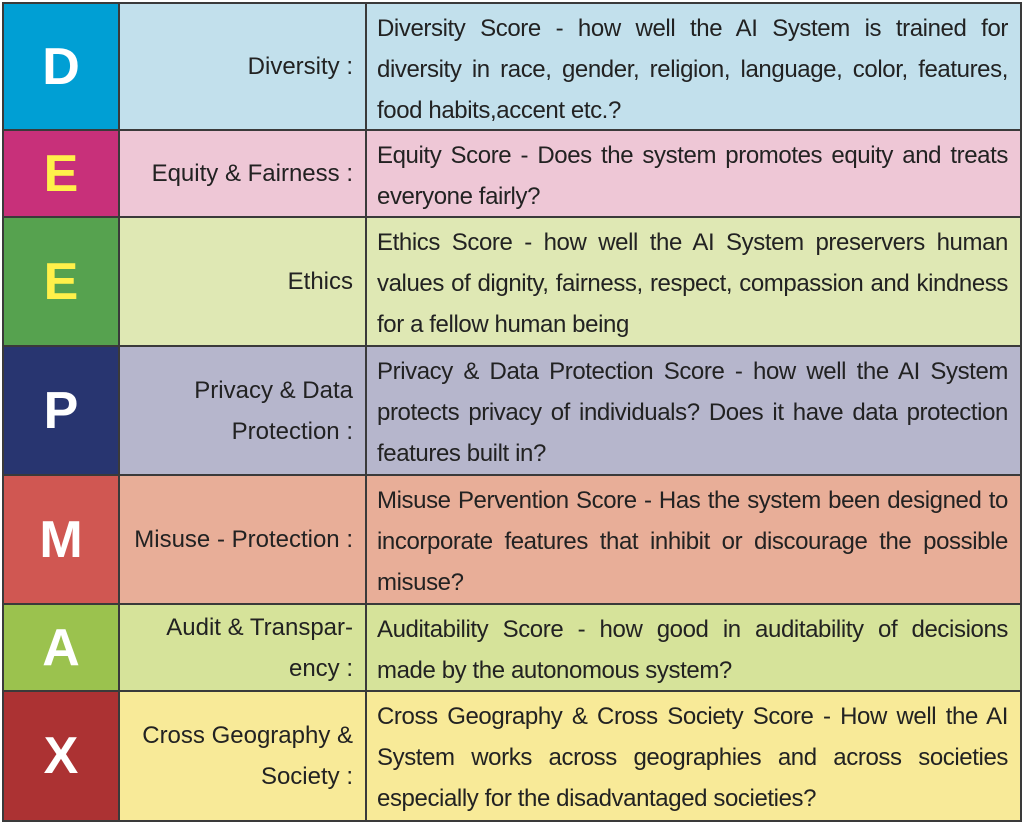 The width and height of the screenshot is (1024, 824). I want to click on letter-badge: A, so click(60, 647).